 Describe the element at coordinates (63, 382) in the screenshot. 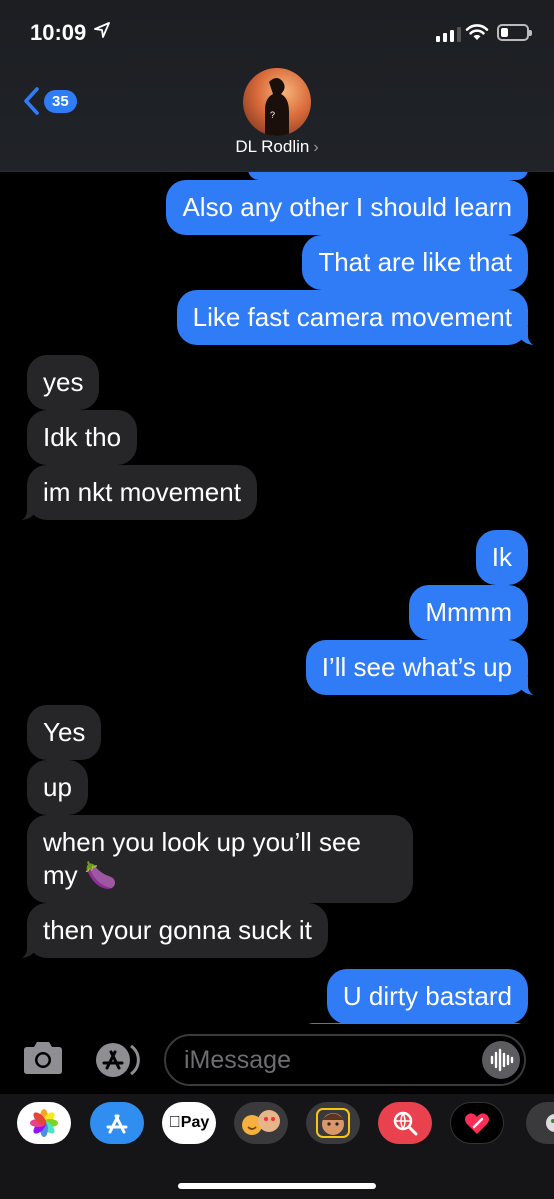

I see `message-bubble-received: yes` at that location.